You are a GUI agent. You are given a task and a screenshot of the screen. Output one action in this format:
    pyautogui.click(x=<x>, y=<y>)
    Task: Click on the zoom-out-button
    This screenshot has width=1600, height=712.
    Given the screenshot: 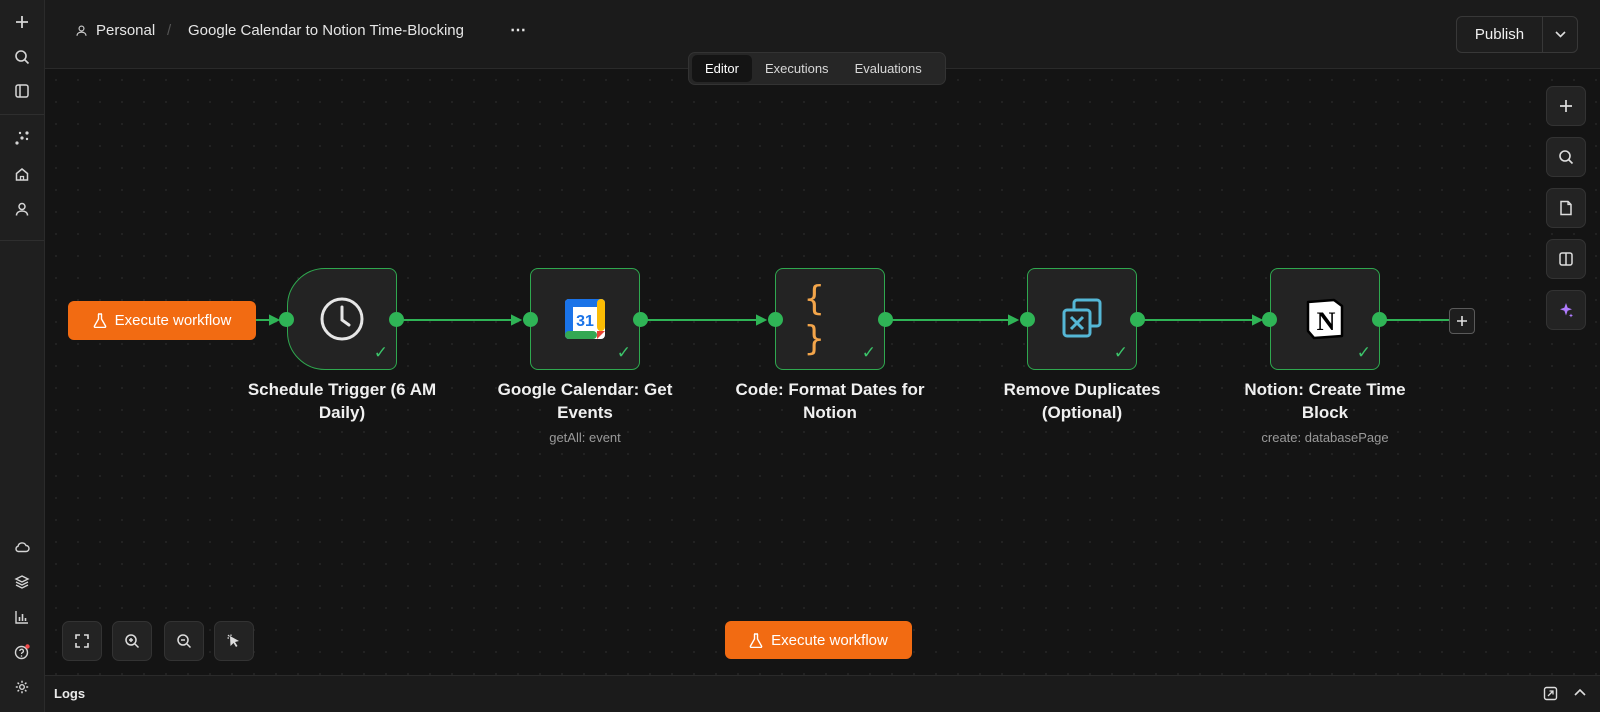 What is the action you would take?
    pyautogui.click(x=184, y=641)
    